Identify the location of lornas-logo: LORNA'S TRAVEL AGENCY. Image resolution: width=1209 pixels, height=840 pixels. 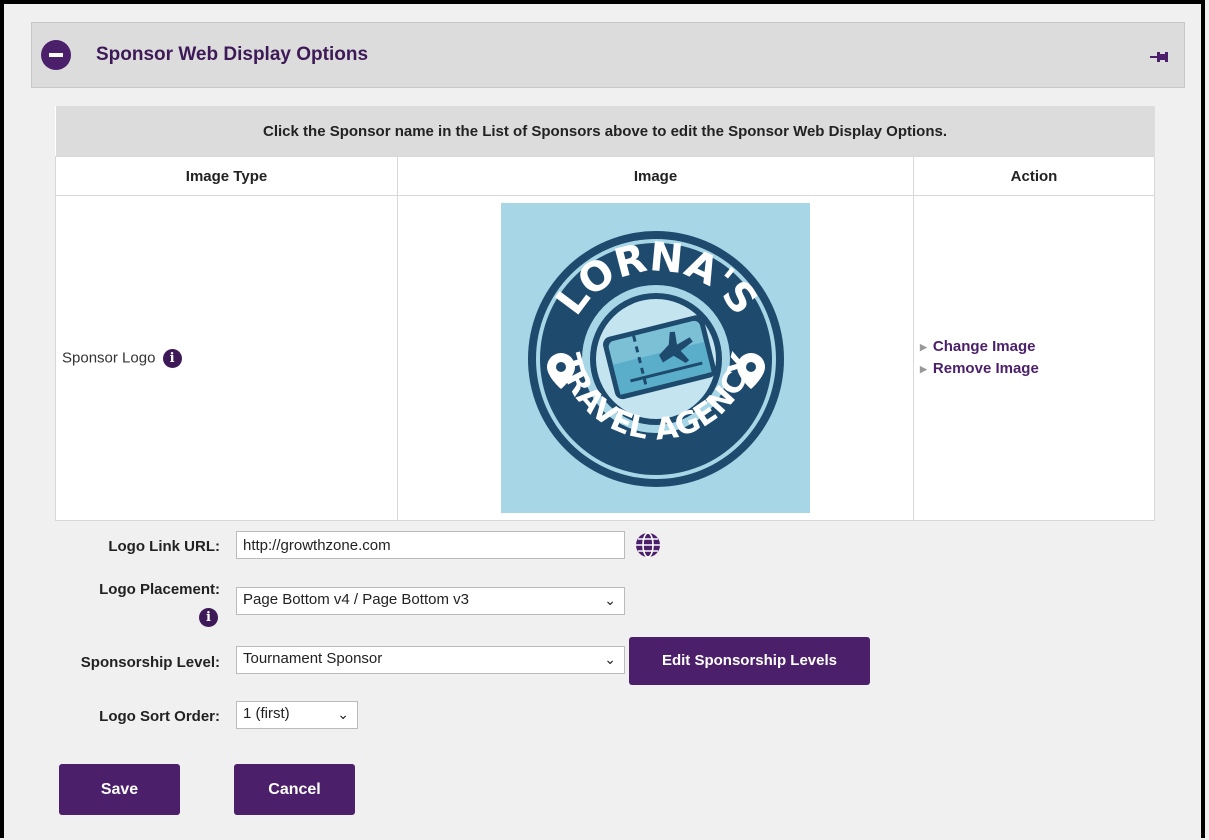
(656, 359).